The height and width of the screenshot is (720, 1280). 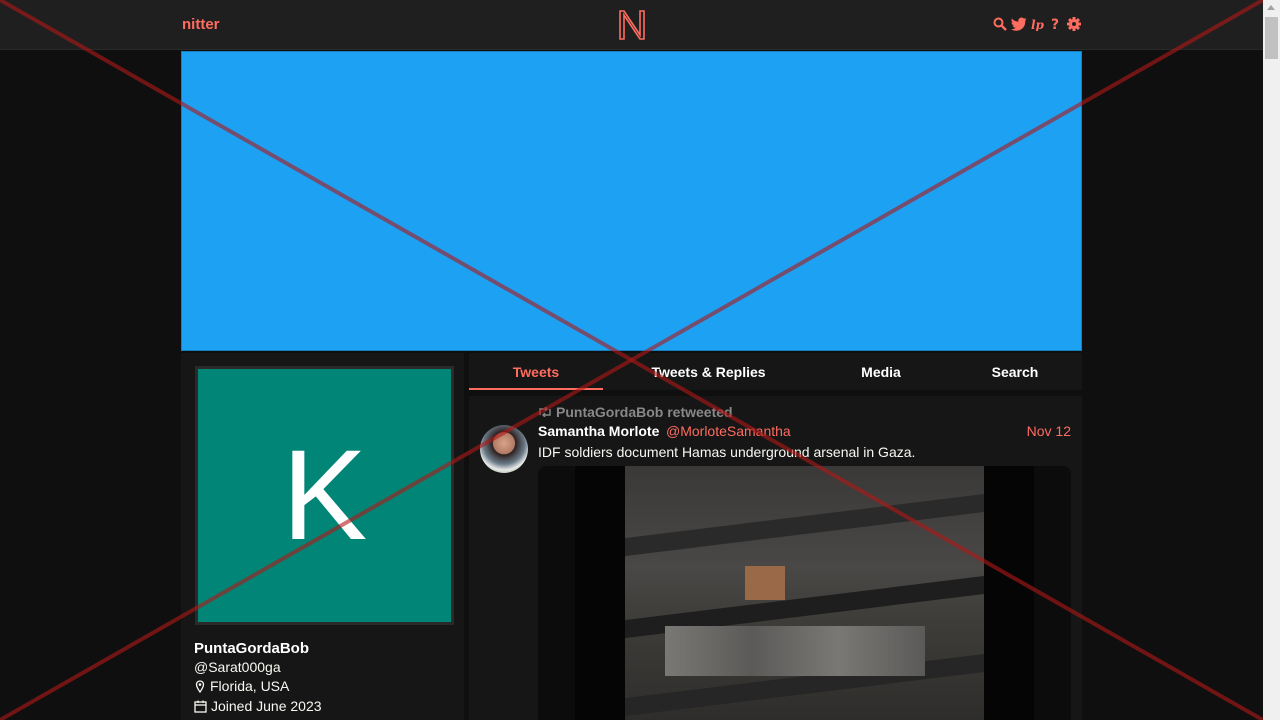 I want to click on video-letterbox-right, so click(x=1009, y=593).